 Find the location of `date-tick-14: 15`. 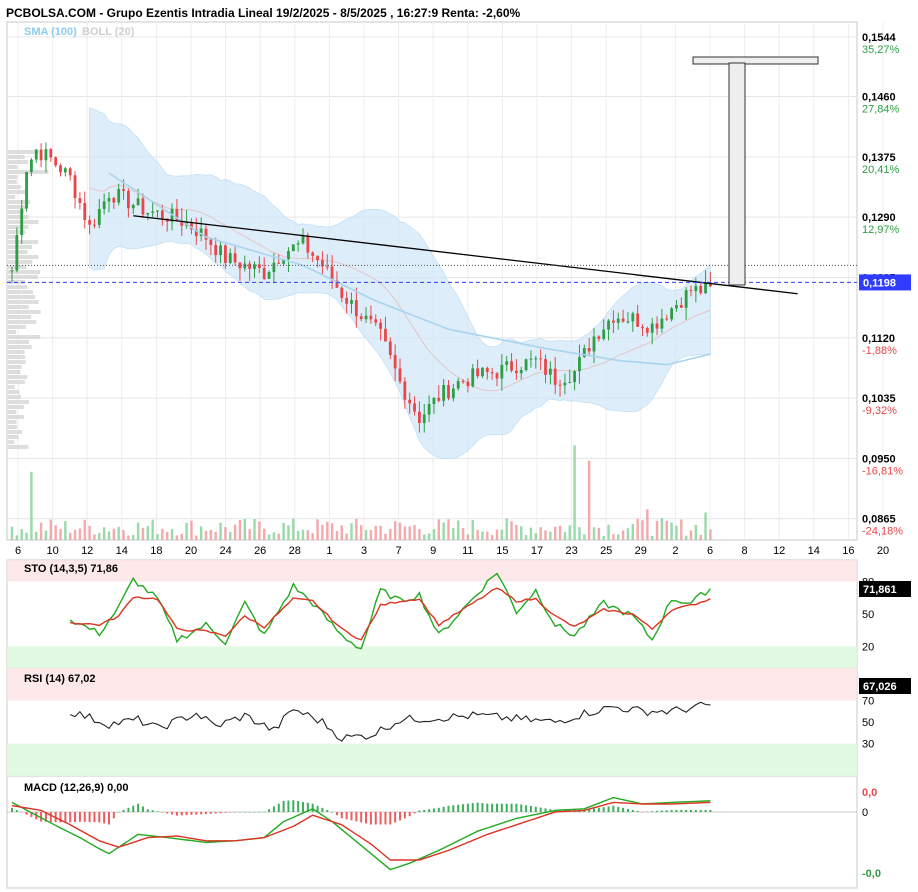

date-tick-14: 15 is located at coordinates (502, 551).